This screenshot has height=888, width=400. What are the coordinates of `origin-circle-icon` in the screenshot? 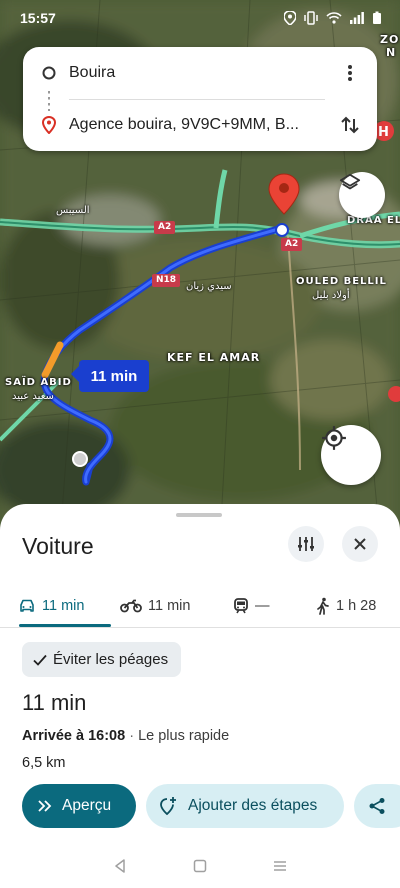 It's located at (49, 73).